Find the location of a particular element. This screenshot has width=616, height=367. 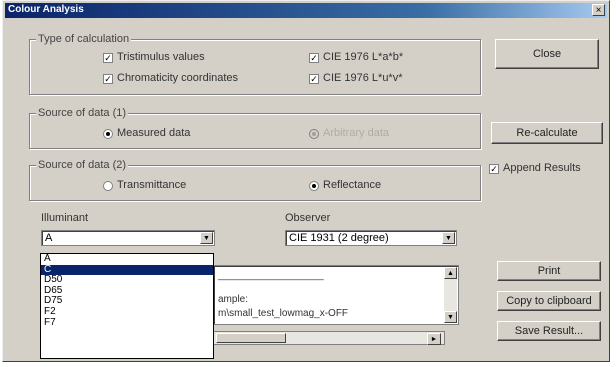

append-results-label: Append Results is located at coordinates (542, 168).